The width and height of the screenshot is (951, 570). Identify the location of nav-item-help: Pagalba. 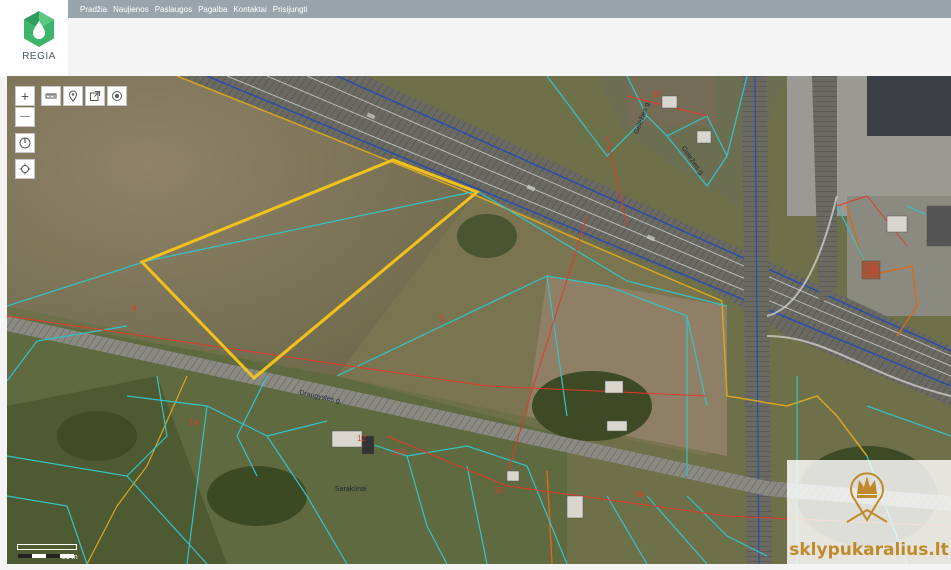
(212, 9).